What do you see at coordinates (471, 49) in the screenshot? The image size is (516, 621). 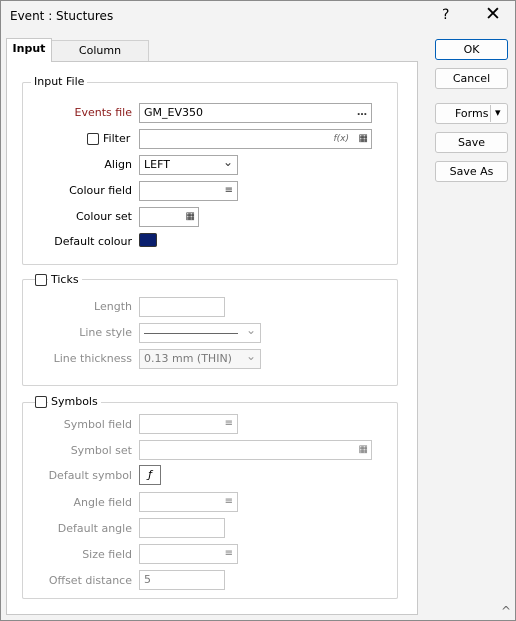 I see `ok-button: OK` at bounding box center [471, 49].